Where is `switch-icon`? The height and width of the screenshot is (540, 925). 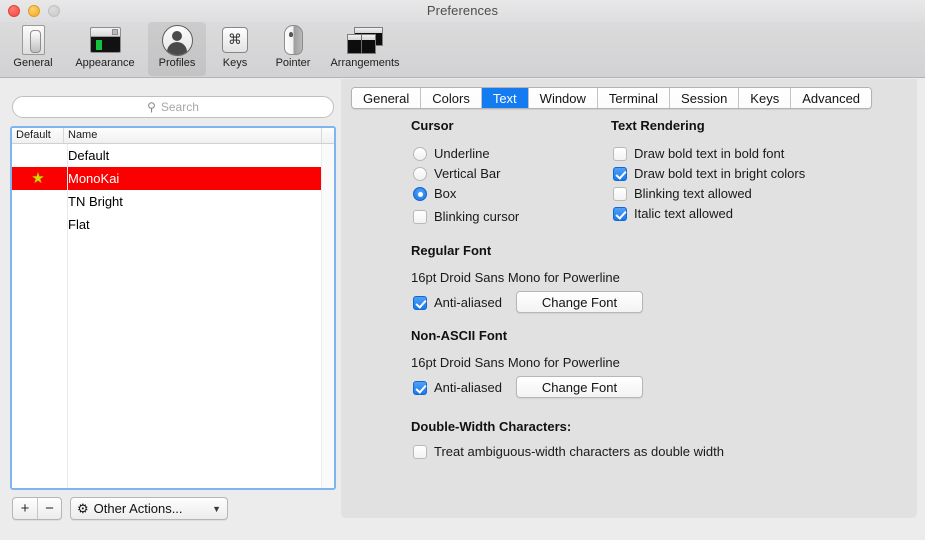
switch-icon is located at coordinates (33, 40).